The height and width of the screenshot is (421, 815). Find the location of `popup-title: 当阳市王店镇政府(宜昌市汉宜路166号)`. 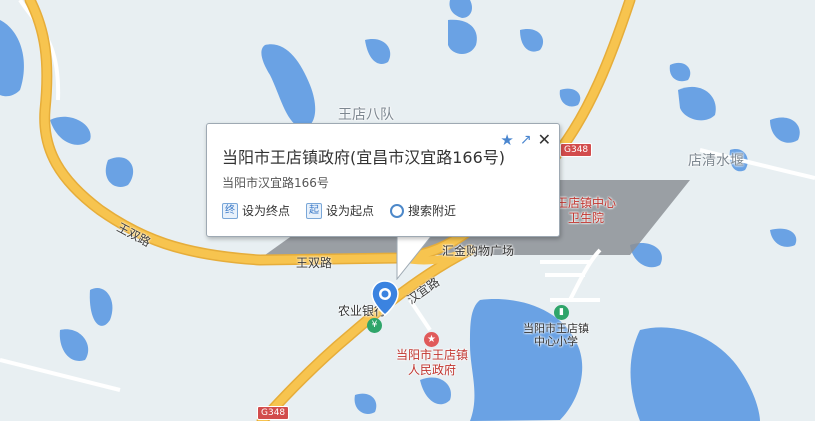

popup-title: 当阳市王店镇政府(宜昌市汉宜路166号) is located at coordinates (364, 157).